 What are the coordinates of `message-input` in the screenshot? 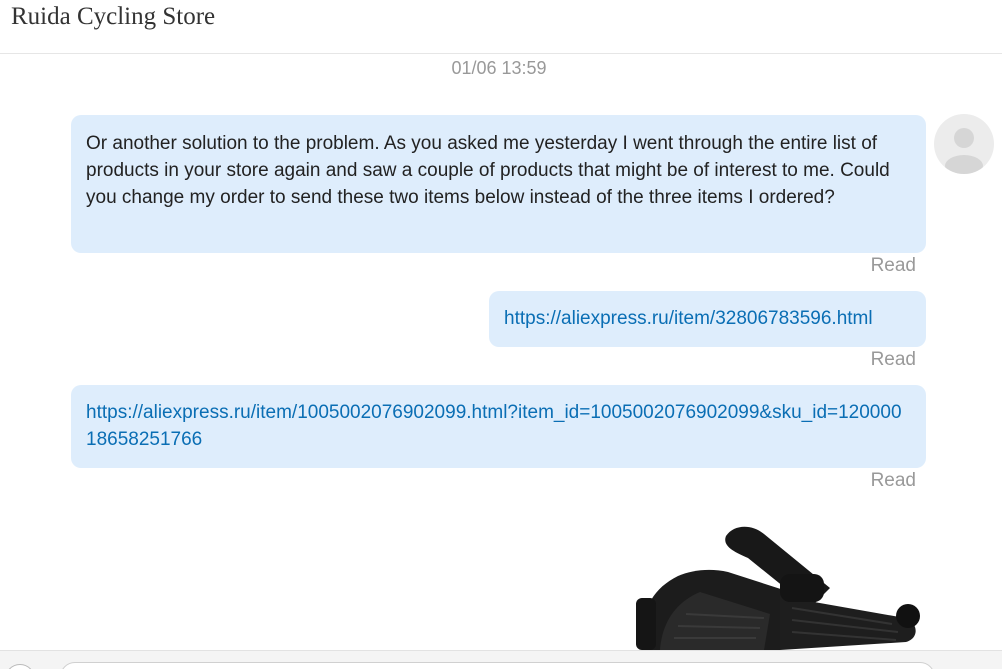 It's located at (497, 665).